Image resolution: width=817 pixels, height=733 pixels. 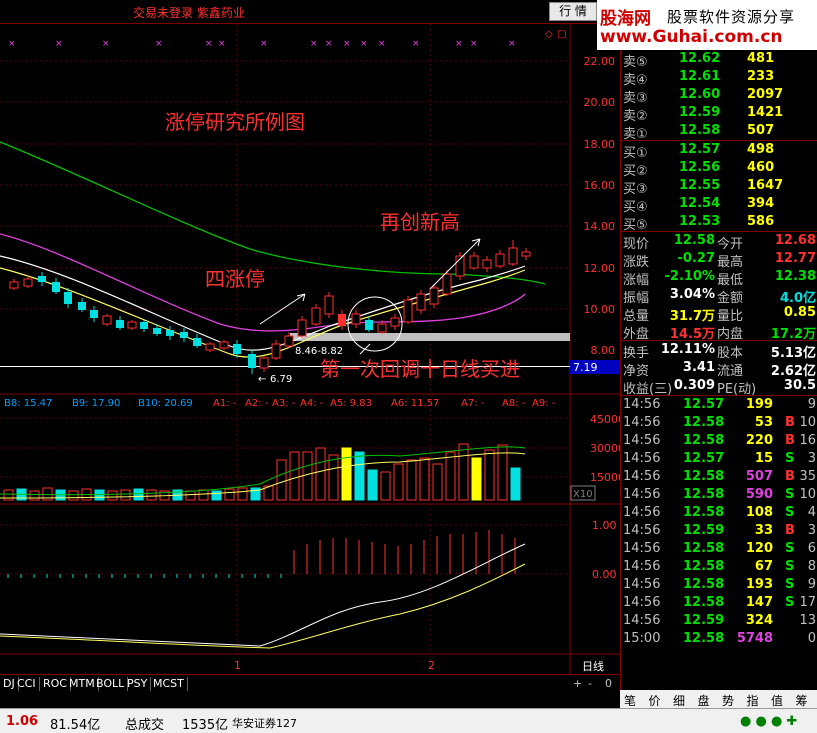 I want to click on tab-boll: BOLL, so click(x=111, y=684).